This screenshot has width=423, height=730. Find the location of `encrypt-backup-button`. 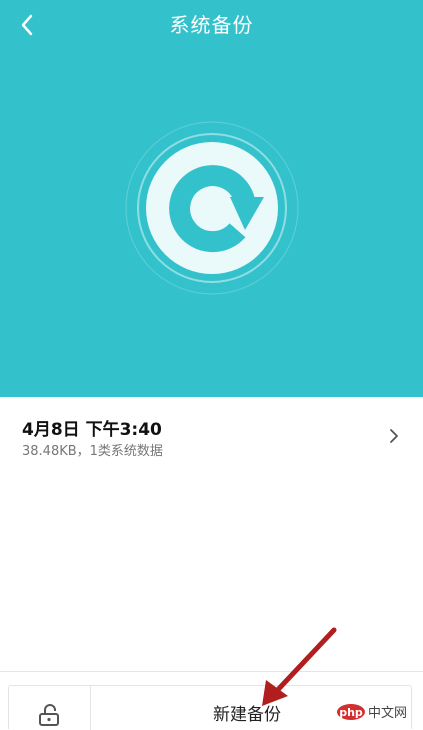

encrypt-backup-button is located at coordinates (50, 708).